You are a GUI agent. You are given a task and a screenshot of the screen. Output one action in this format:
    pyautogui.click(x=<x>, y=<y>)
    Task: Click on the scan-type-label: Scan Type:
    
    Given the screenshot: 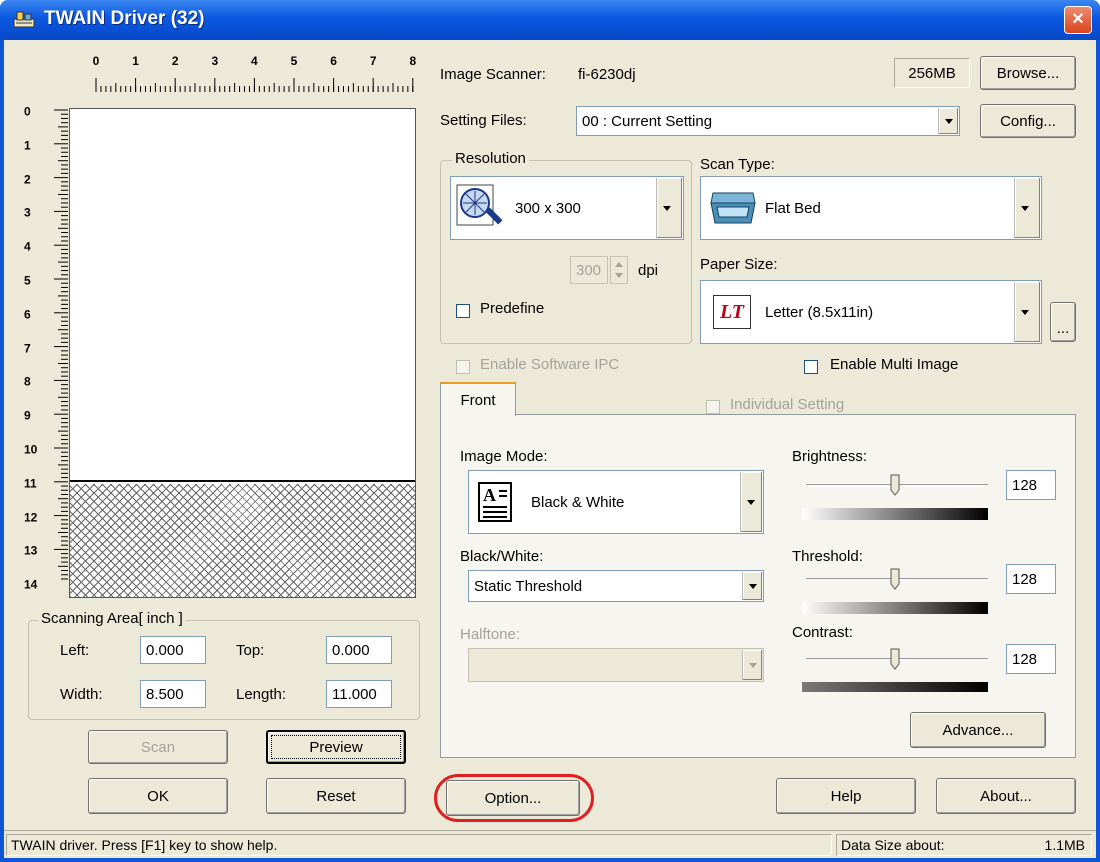 What is the action you would take?
    pyautogui.click(x=737, y=164)
    